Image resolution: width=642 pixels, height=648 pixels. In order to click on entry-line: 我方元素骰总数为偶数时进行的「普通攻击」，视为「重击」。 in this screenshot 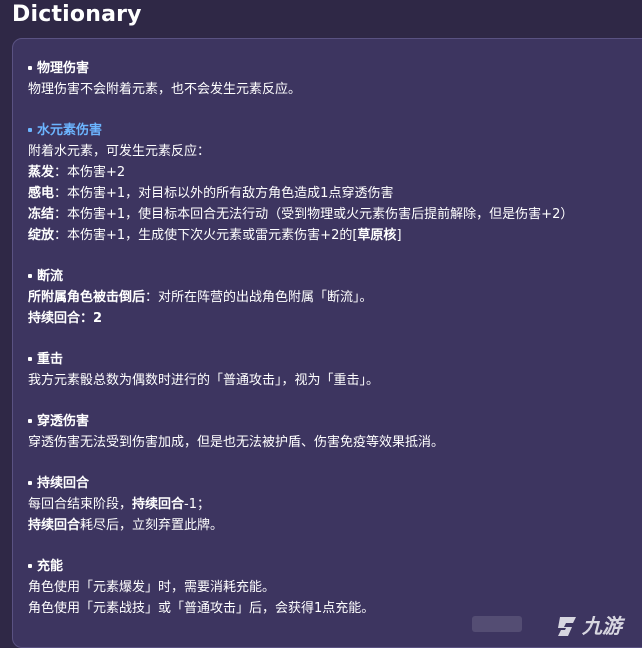, I will do `click(335, 380)`.